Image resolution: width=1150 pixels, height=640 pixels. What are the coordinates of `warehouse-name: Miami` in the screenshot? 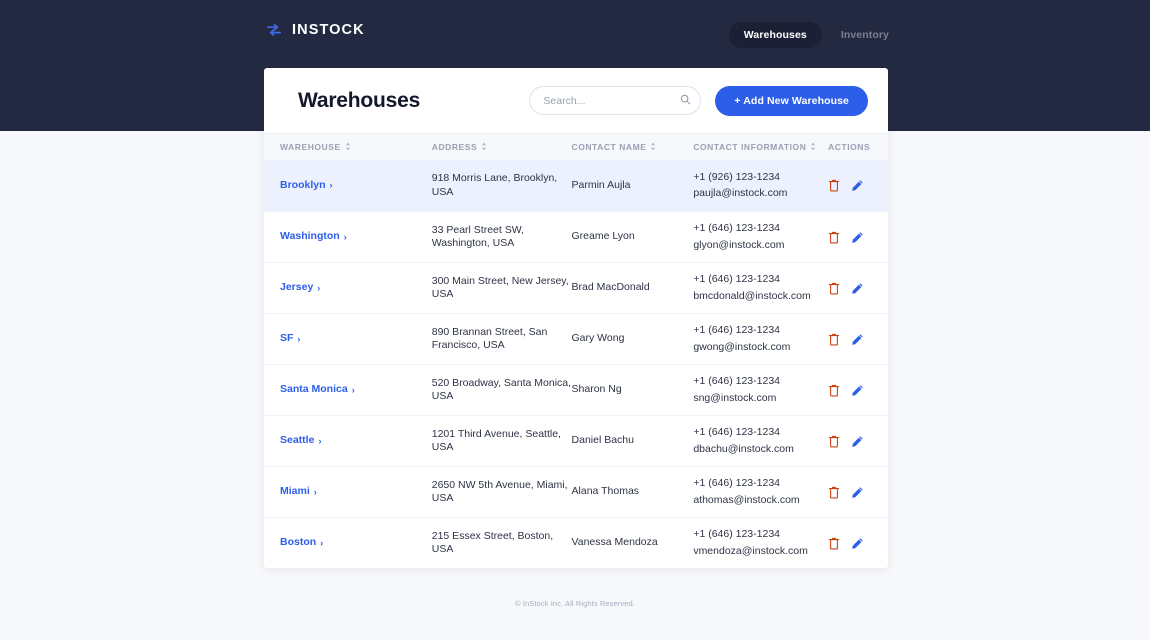 It's located at (295, 491).